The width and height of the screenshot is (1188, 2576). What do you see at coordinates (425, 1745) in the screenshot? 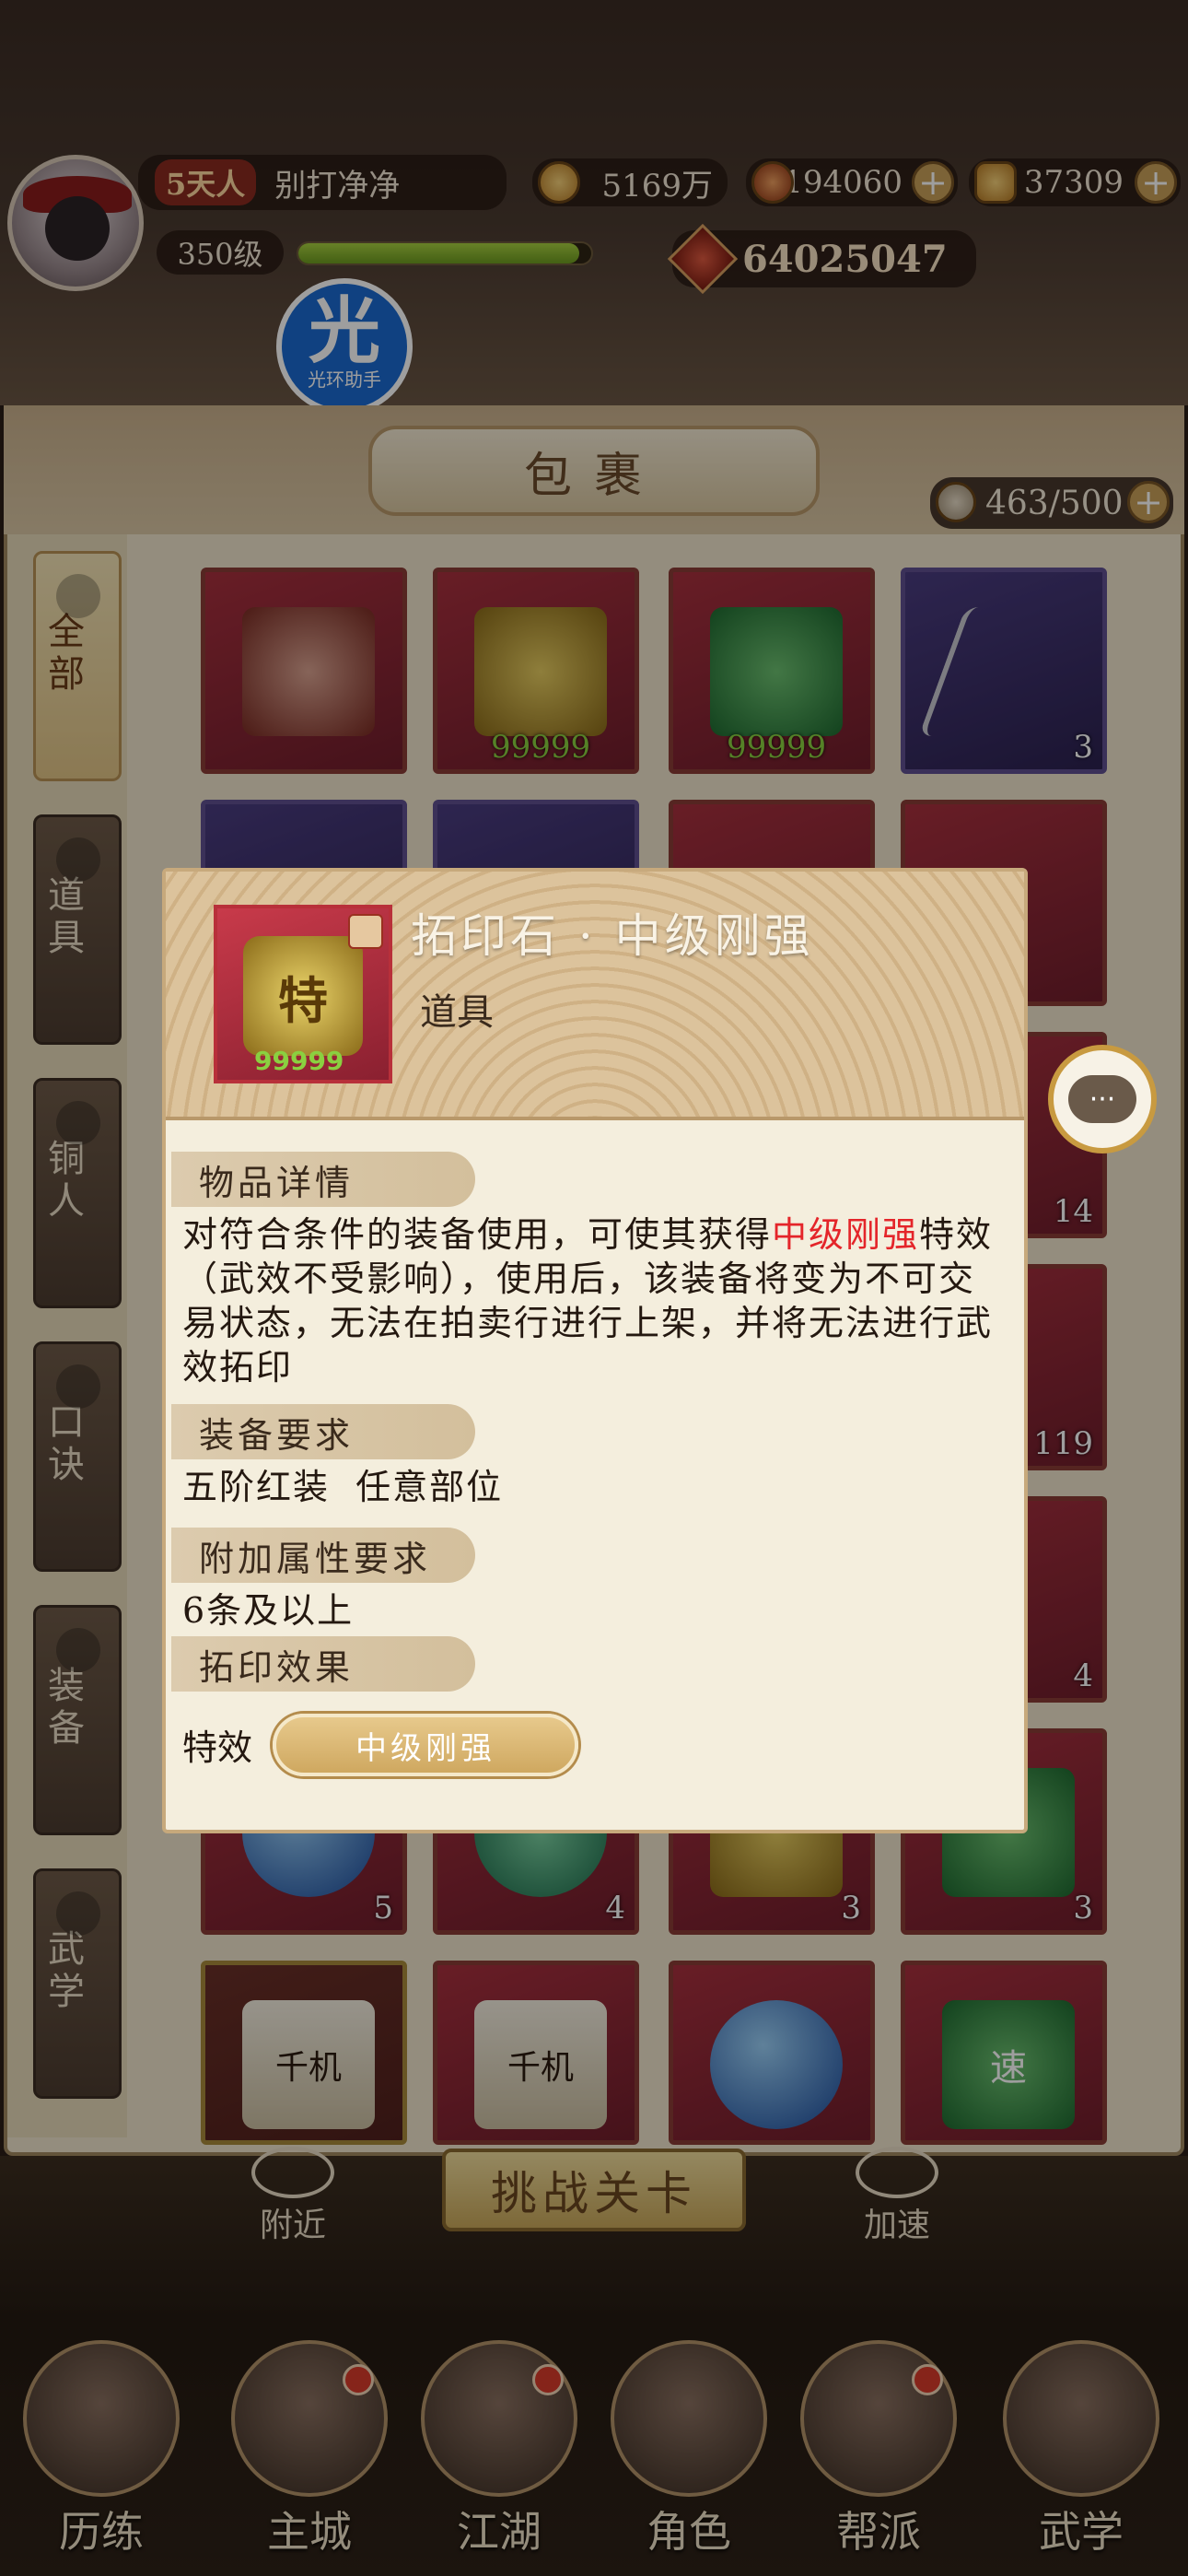
I see `effect-button: 中级刚强` at bounding box center [425, 1745].